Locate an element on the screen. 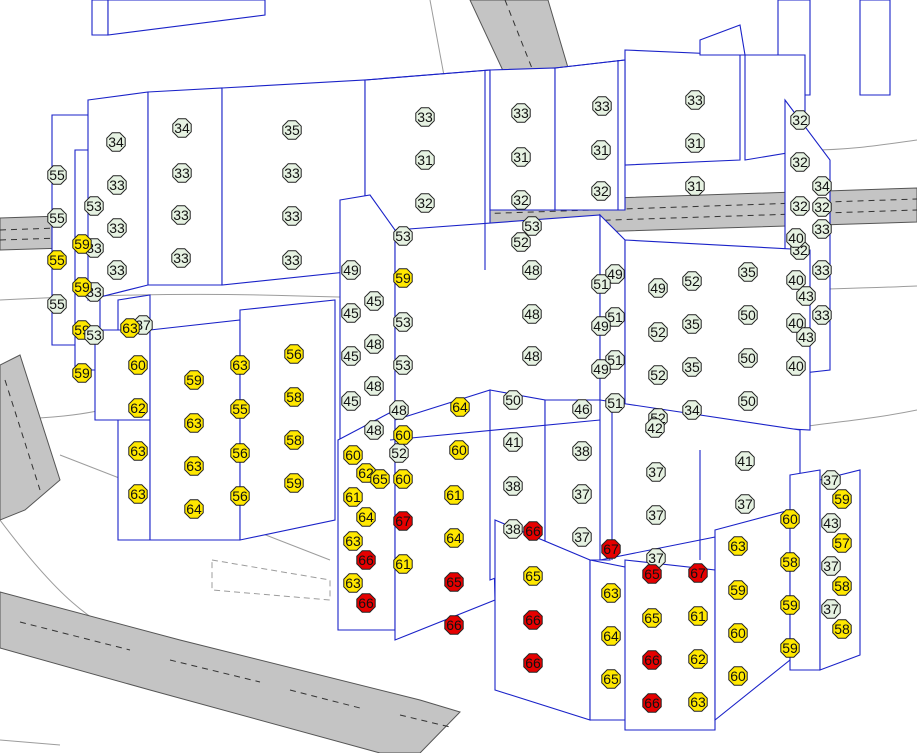 The height and width of the screenshot is (753, 917). noise-marker: 48 is located at coordinates (374, 386).